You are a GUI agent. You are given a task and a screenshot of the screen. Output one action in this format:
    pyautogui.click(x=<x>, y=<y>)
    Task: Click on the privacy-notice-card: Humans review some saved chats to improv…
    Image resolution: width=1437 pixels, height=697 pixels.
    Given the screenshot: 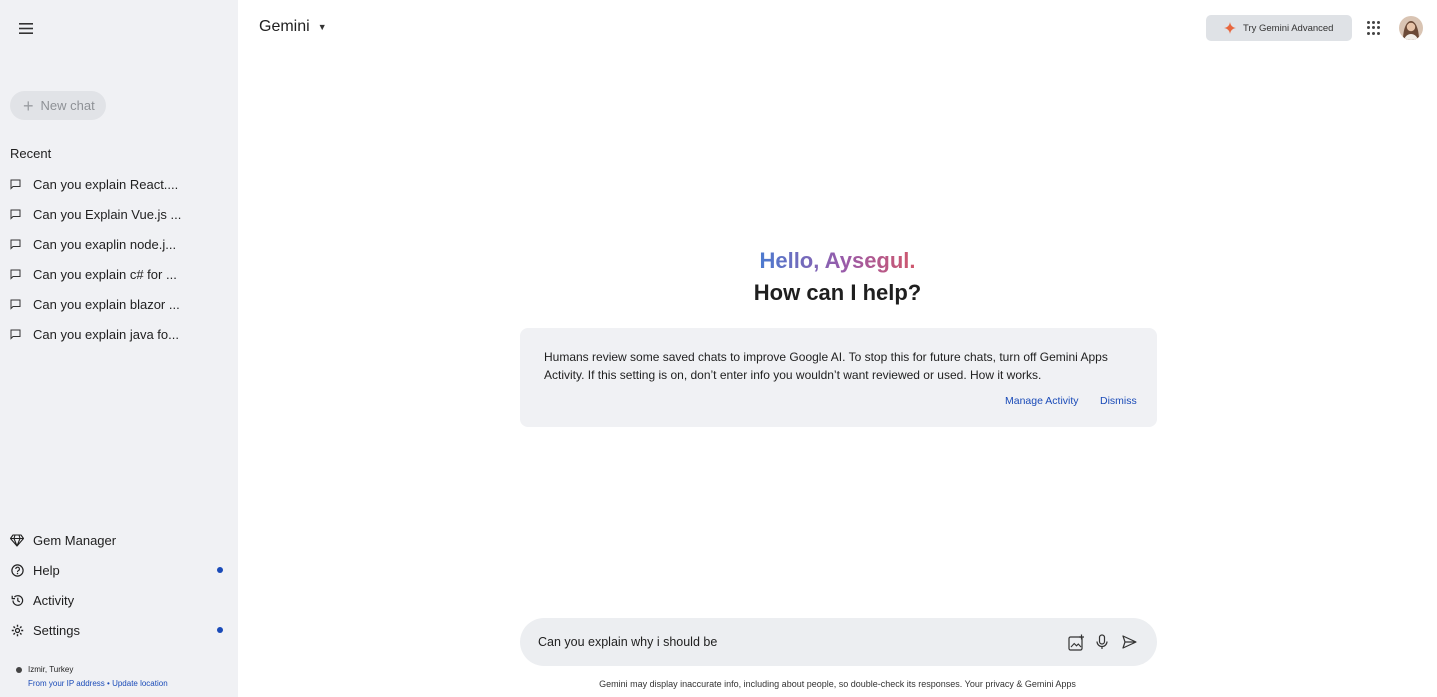 What is the action you would take?
    pyautogui.click(x=838, y=377)
    